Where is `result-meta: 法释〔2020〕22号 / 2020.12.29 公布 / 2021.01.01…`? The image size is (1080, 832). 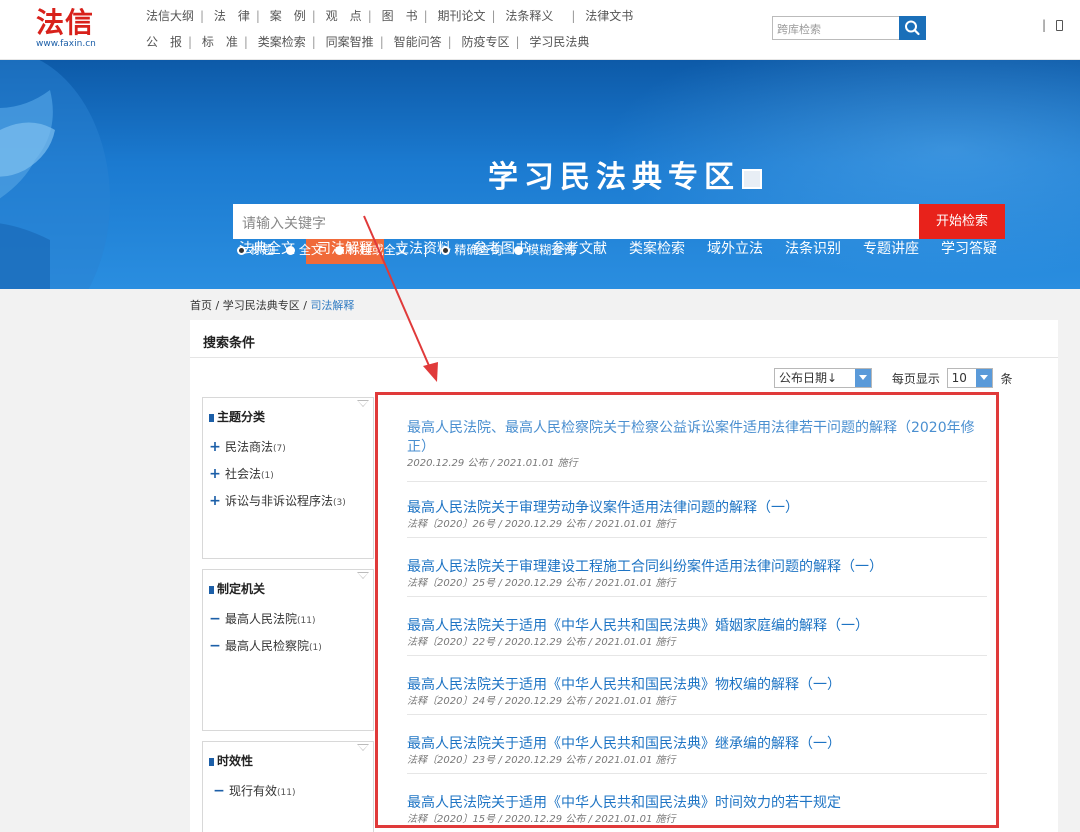 result-meta: 法释〔2020〕22号 / 2020.12.29 公布 / 2021.01.01… is located at coordinates (541, 642).